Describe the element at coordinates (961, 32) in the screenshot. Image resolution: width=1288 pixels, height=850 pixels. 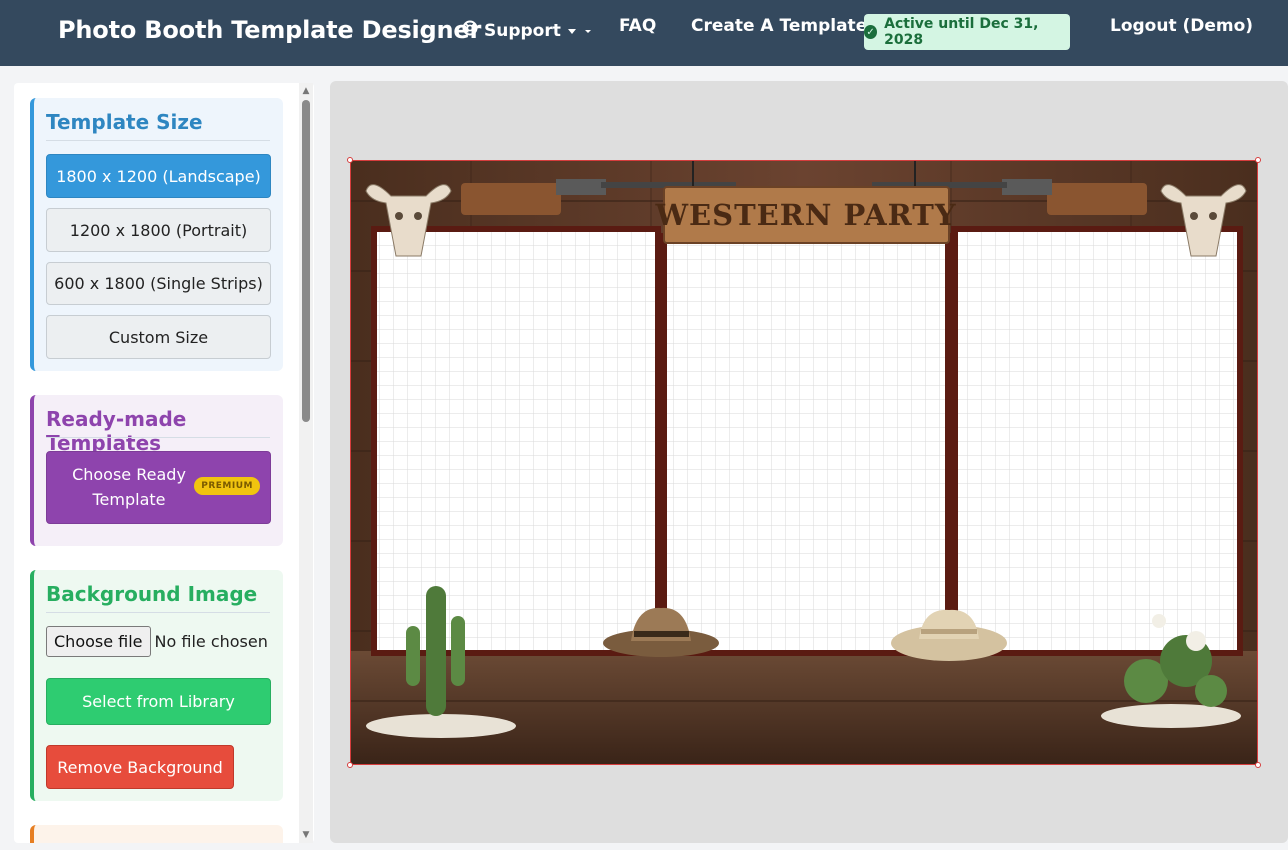
I see `status-badge-label: Active until Dec 31, 2028` at that location.